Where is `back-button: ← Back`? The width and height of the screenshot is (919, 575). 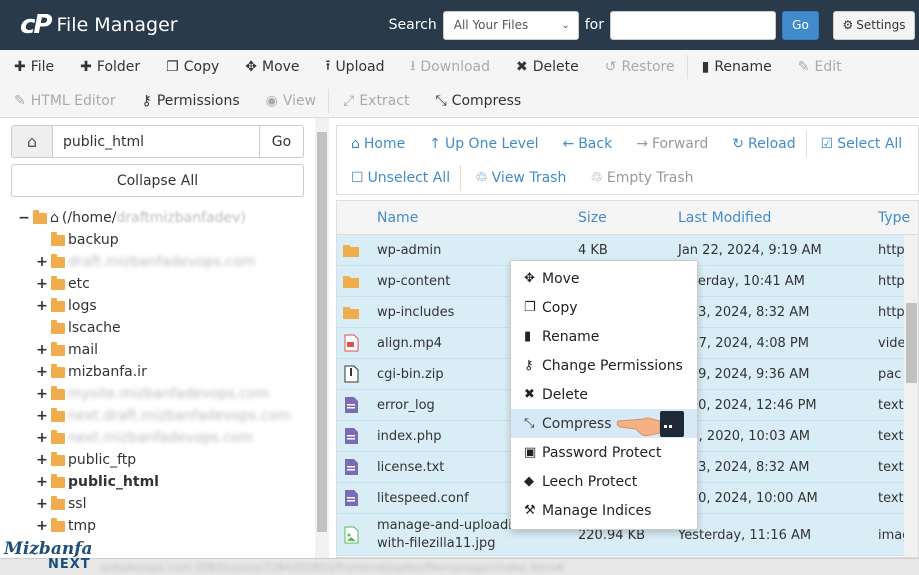 back-button: ← Back is located at coordinates (585, 144).